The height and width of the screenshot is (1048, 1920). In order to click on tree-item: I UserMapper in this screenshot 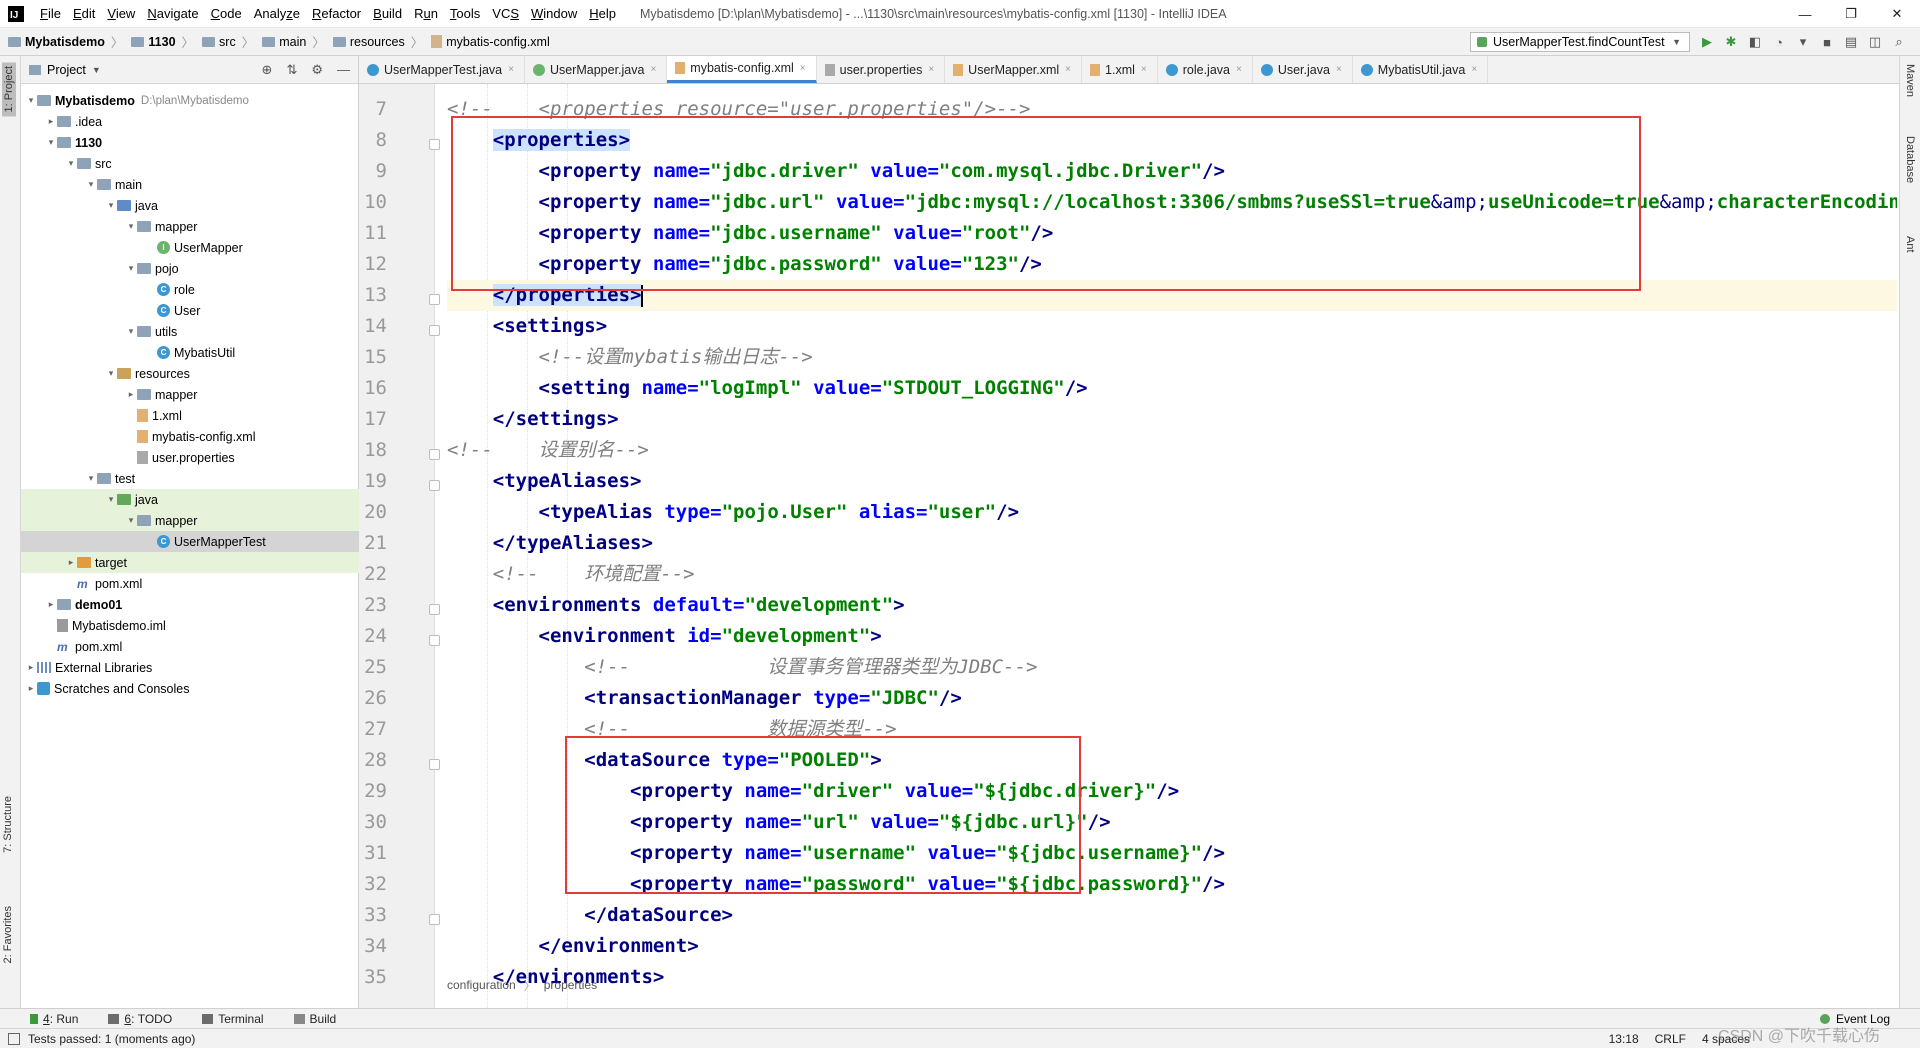, I will do `click(190, 247)`.